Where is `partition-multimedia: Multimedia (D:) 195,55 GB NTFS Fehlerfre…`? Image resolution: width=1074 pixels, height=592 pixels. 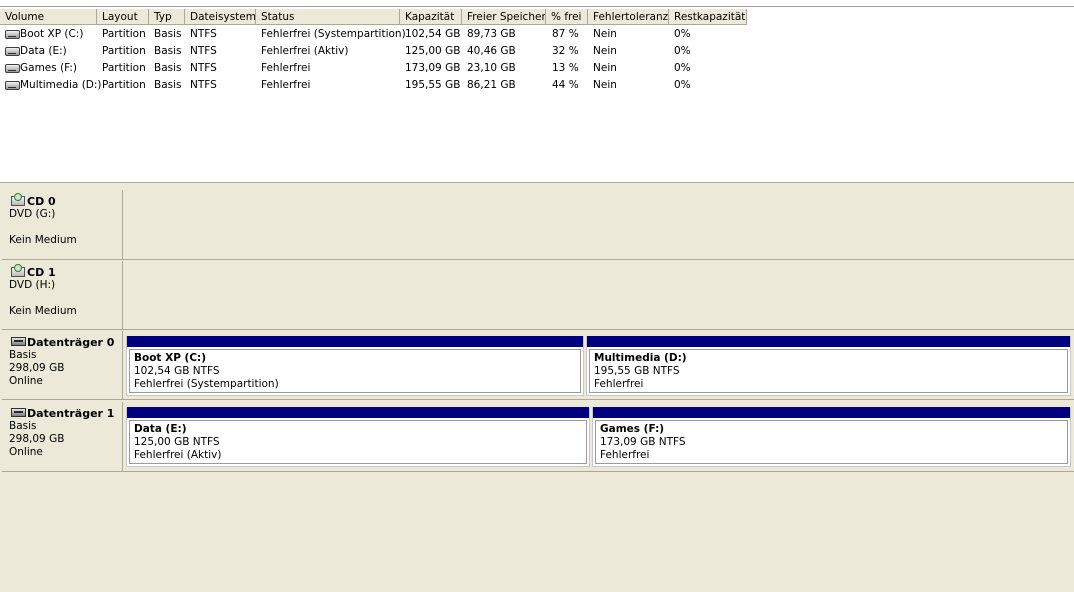
partition-multimedia: Multimedia (D:) 195,55 GB NTFS Fehlerfre… is located at coordinates (828, 366).